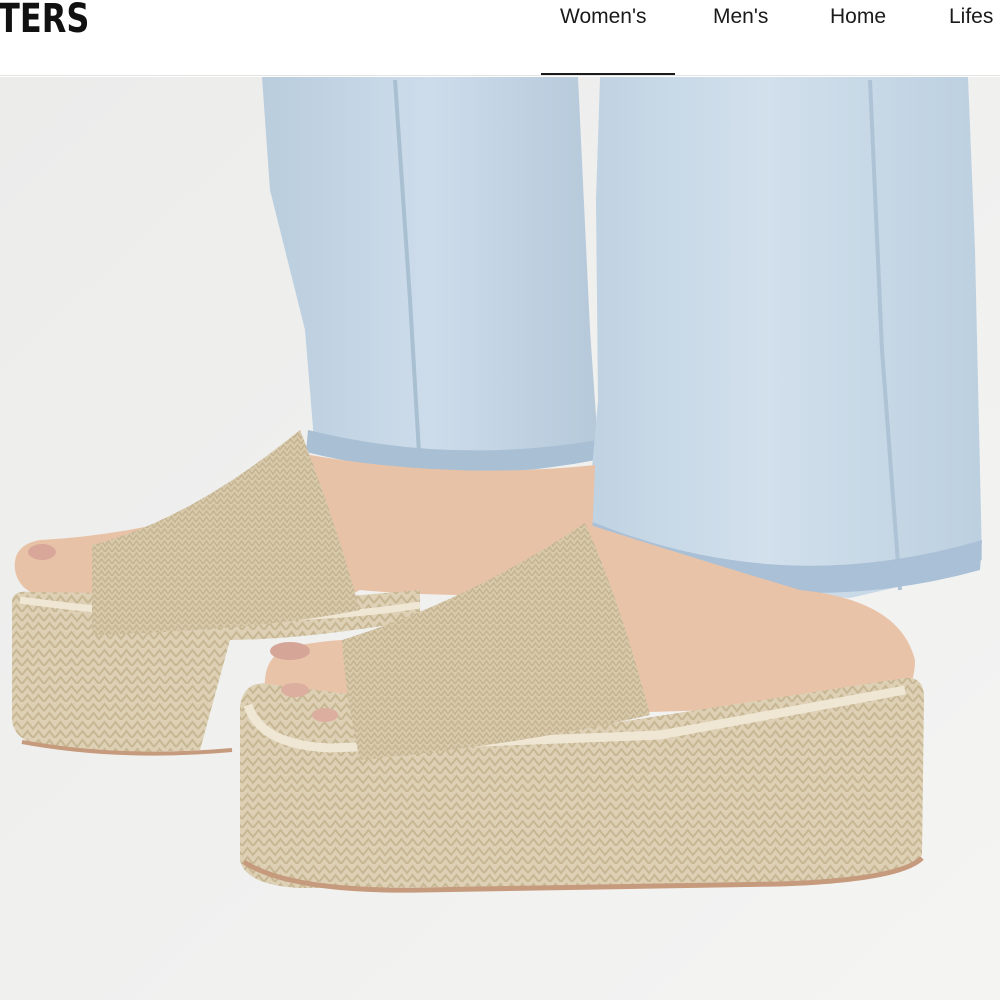 This screenshot has width=1000, height=1000. Describe the element at coordinates (971, 17) in the screenshot. I see `nav-item-lifestyle: Lifes` at that location.